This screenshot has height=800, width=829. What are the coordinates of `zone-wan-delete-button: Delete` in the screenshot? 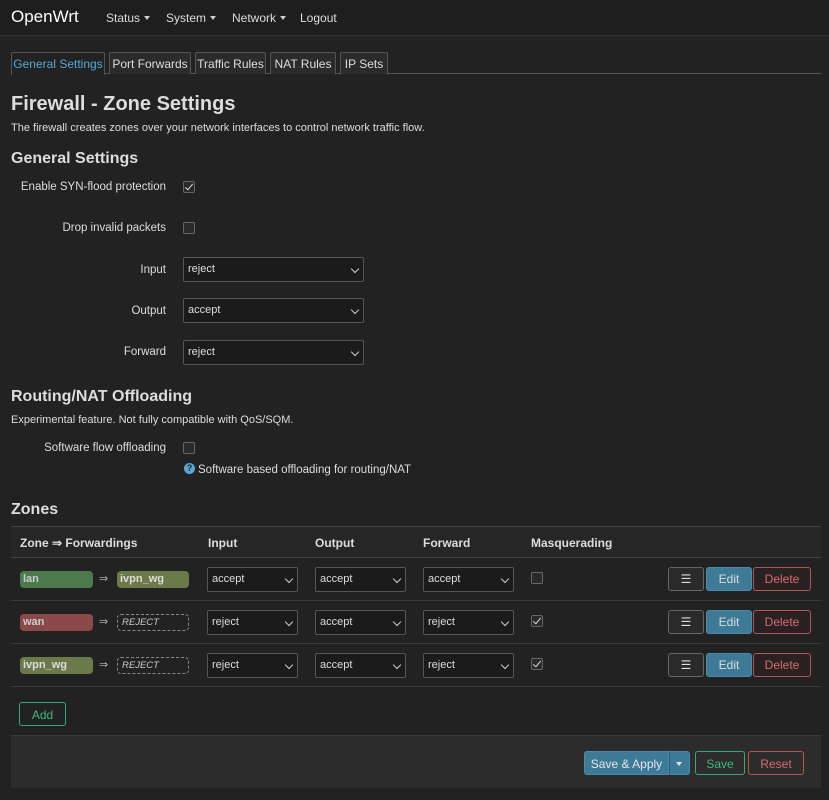 It's located at (782, 622).